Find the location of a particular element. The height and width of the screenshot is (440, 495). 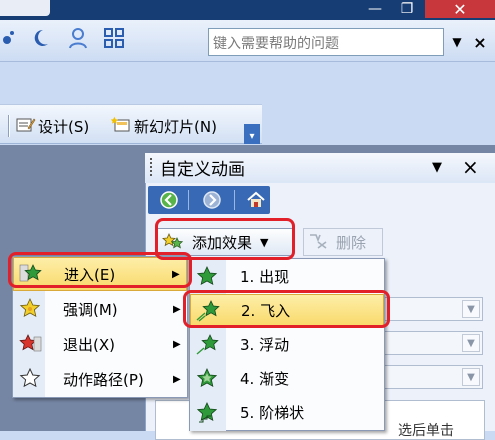

menu-item-emphasis: 强调(M) ▶ is located at coordinates (100, 309).